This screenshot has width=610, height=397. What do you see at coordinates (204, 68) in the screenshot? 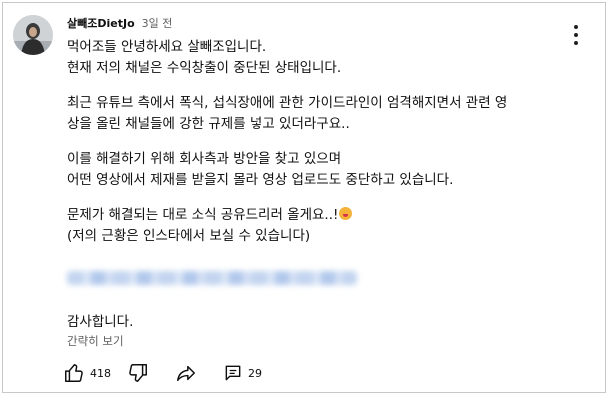
I see `comment-line: 현재 저의 채널은 수익창출이 중단된 상태입니다.` at bounding box center [204, 68].